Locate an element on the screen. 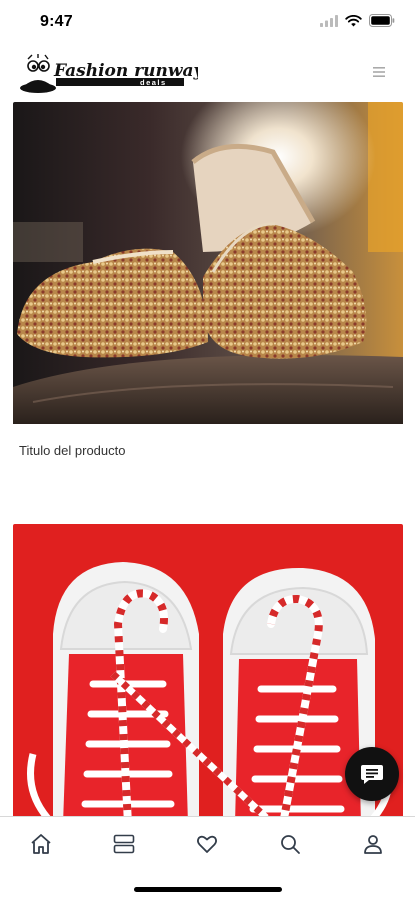 This screenshot has width=415, height=900. status-icons is located at coordinates (357, 20).